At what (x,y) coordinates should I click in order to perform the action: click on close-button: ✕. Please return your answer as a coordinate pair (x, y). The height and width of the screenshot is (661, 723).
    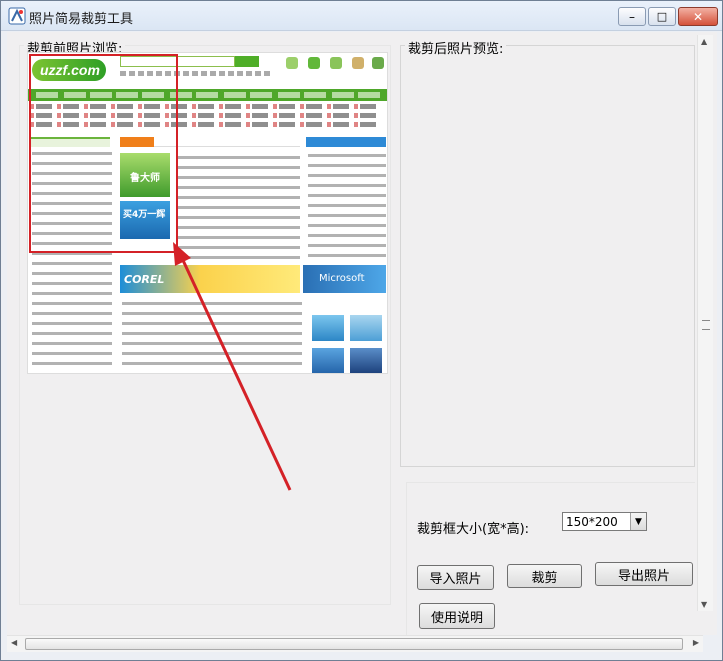
    Looking at the image, I should click on (698, 16).